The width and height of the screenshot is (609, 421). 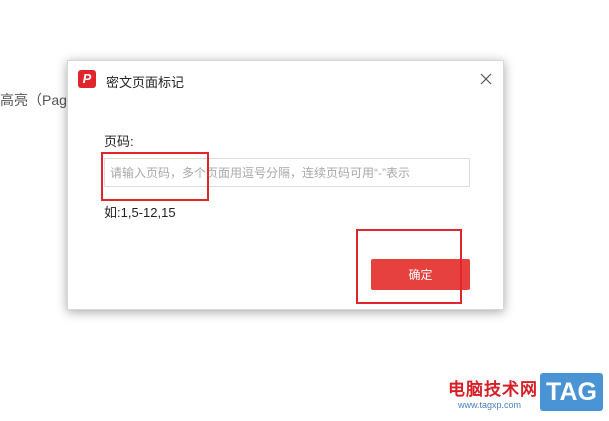 What do you see at coordinates (285, 80) in the screenshot?
I see `dialog-titlebar: P 密文页面标记` at bounding box center [285, 80].